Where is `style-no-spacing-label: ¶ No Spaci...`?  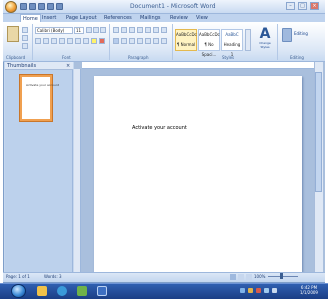
style-no-spacing-label: ¶ No Spaci... is located at coordinates (209, 49).